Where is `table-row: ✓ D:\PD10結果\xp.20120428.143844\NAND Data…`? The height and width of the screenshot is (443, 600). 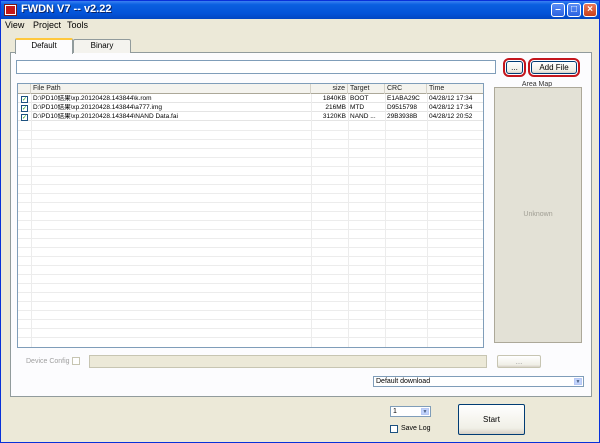 table-row: ✓ D:\PD10結果\xp.20120428.143844\NAND Data… is located at coordinates (250, 117).